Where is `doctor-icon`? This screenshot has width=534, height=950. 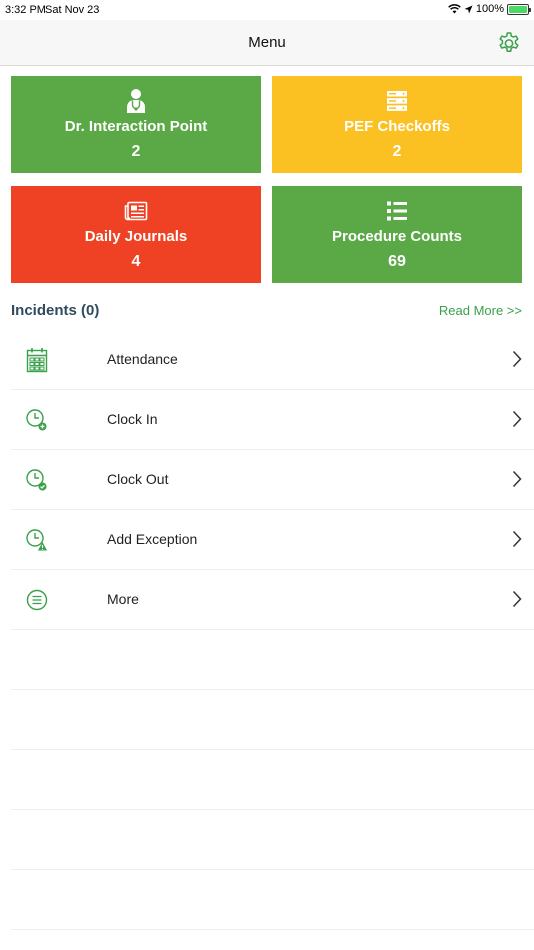 doctor-icon is located at coordinates (136, 100).